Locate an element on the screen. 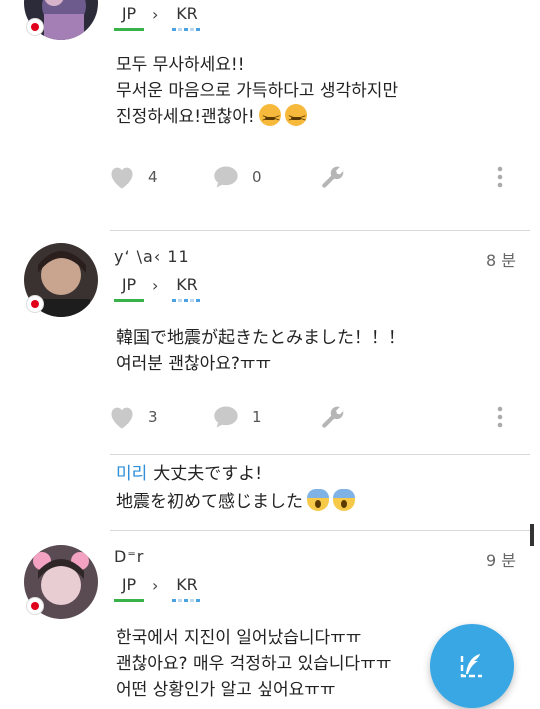 The image size is (540, 709). reply: 미리 大丈夫ですよ! 地震を初めて感じました is located at coordinates (235, 488).